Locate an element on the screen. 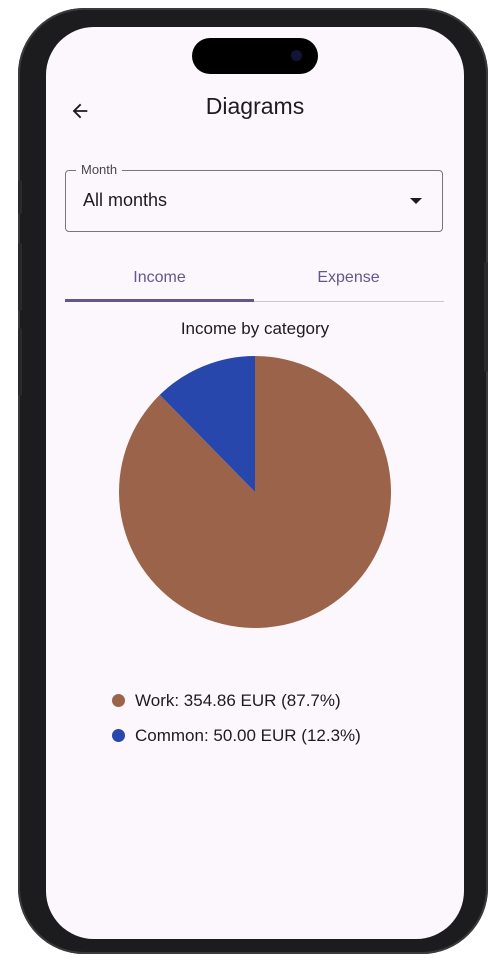 The width and height of the screenshot is (488, 960). app-bar: Diagrams is located at coordinates (255, 111).